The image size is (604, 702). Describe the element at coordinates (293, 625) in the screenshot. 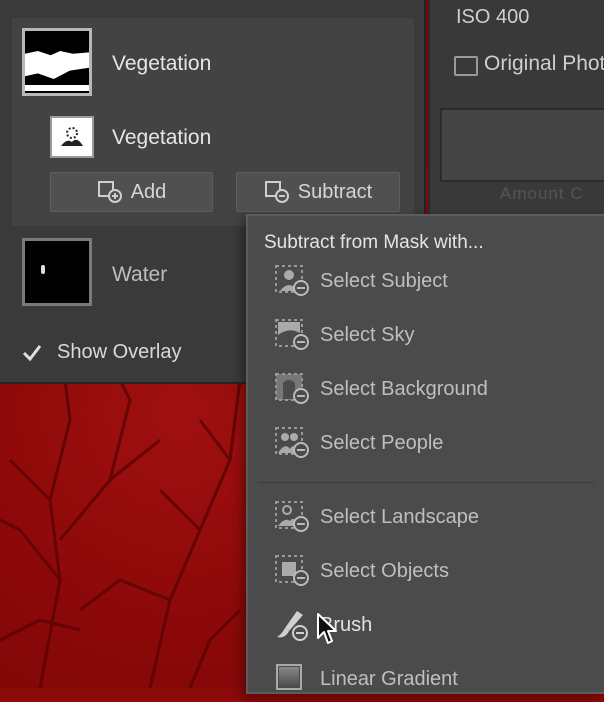

I see `brush-icon` at that location.